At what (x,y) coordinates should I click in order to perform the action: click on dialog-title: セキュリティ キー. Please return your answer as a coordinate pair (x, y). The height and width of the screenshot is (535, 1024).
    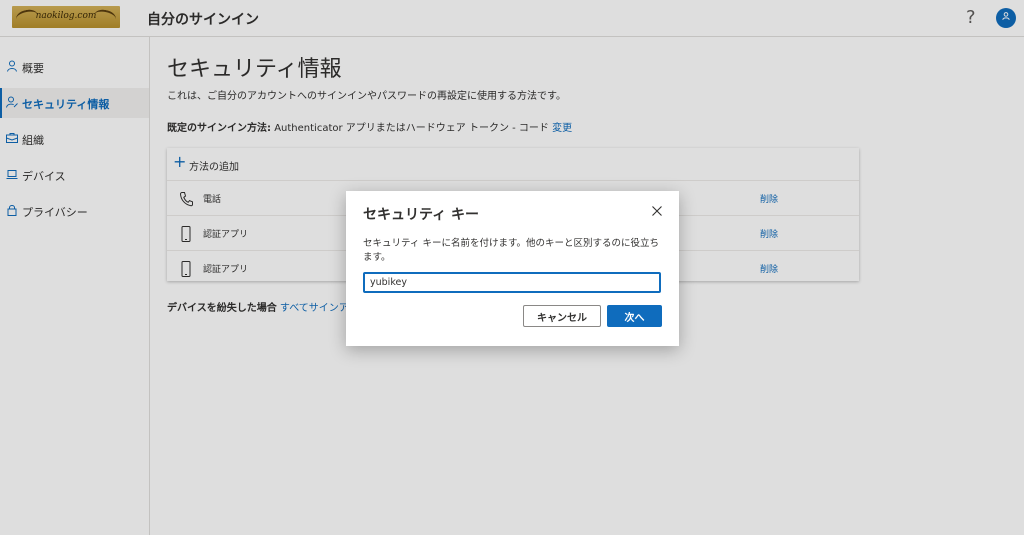
    Looking at the image, I should click on (421, 215).